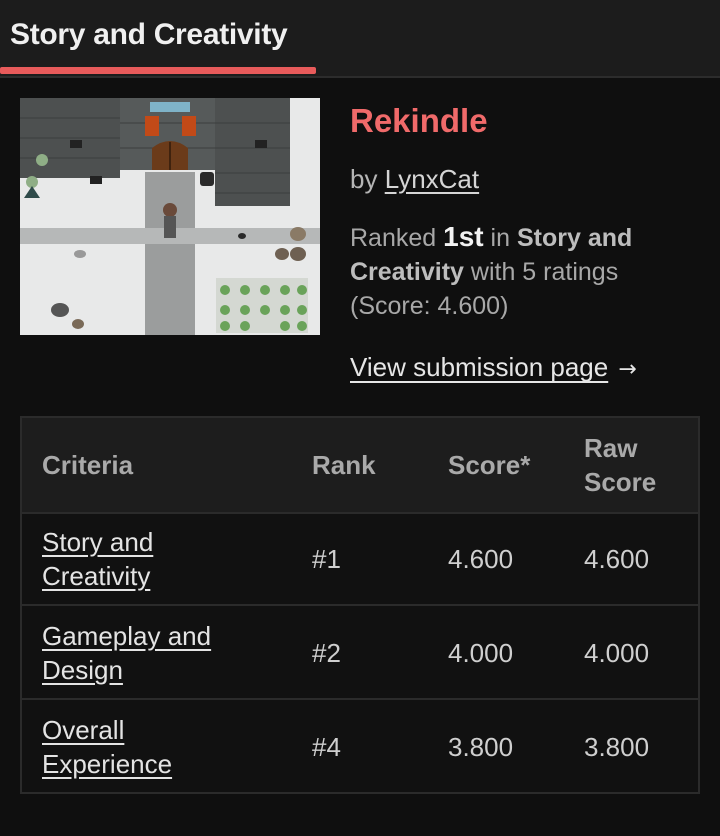 This screenshot has width=720, height=836. Describe the element at coordinates (429, 306) in the screenshot. I see `score-summary: (Score: 4.600)` at that location.